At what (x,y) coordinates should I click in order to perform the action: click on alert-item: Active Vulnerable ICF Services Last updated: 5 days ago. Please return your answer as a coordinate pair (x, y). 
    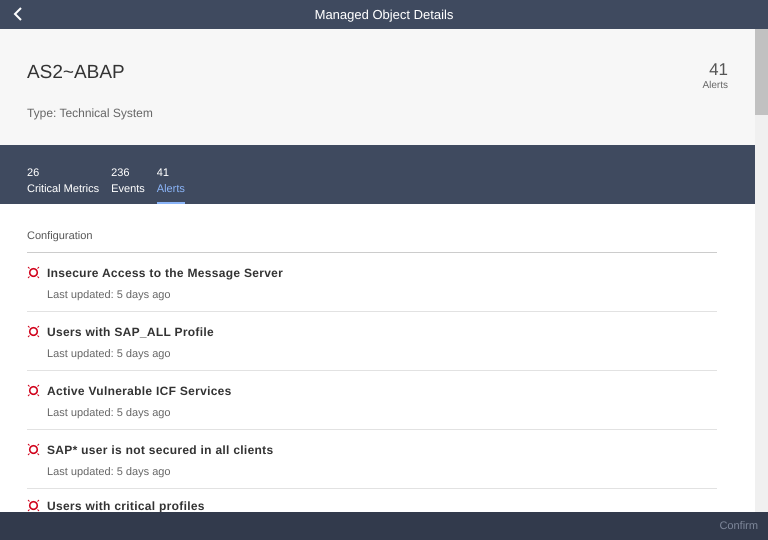
    Looking at the image, I should click on (372, 400).